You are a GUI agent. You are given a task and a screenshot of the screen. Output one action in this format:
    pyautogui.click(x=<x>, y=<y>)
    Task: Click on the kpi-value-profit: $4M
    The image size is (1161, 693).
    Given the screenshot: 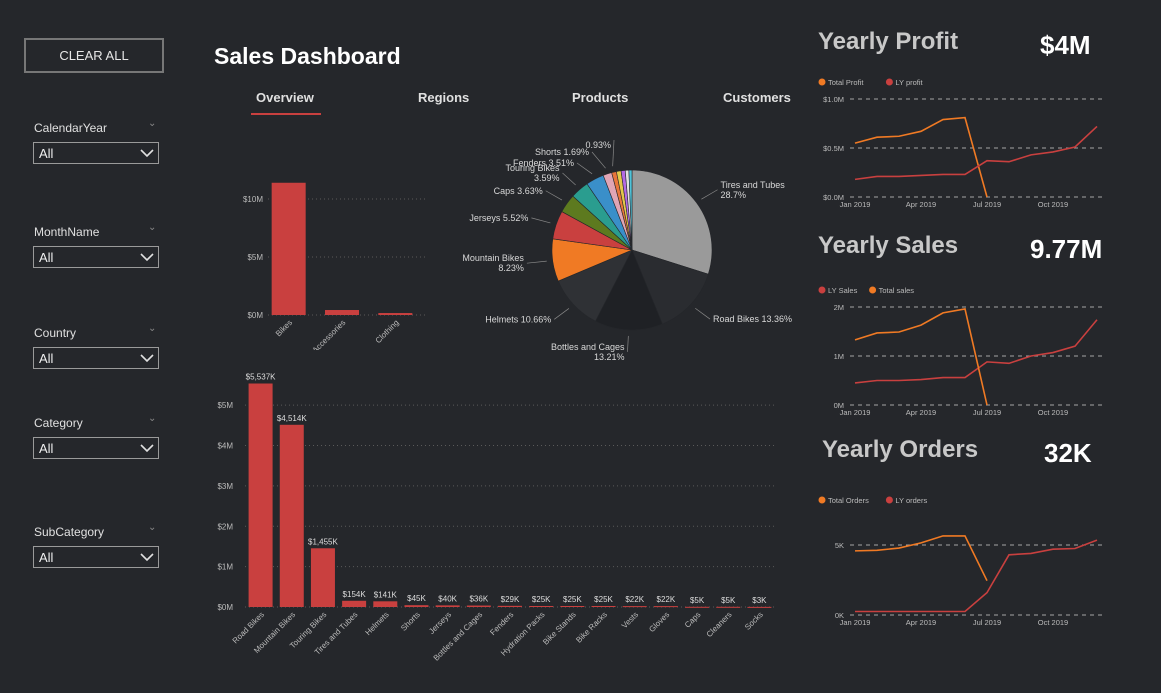 What is the action you would take?
    pyautogui.click(x=1065, y=45)
    